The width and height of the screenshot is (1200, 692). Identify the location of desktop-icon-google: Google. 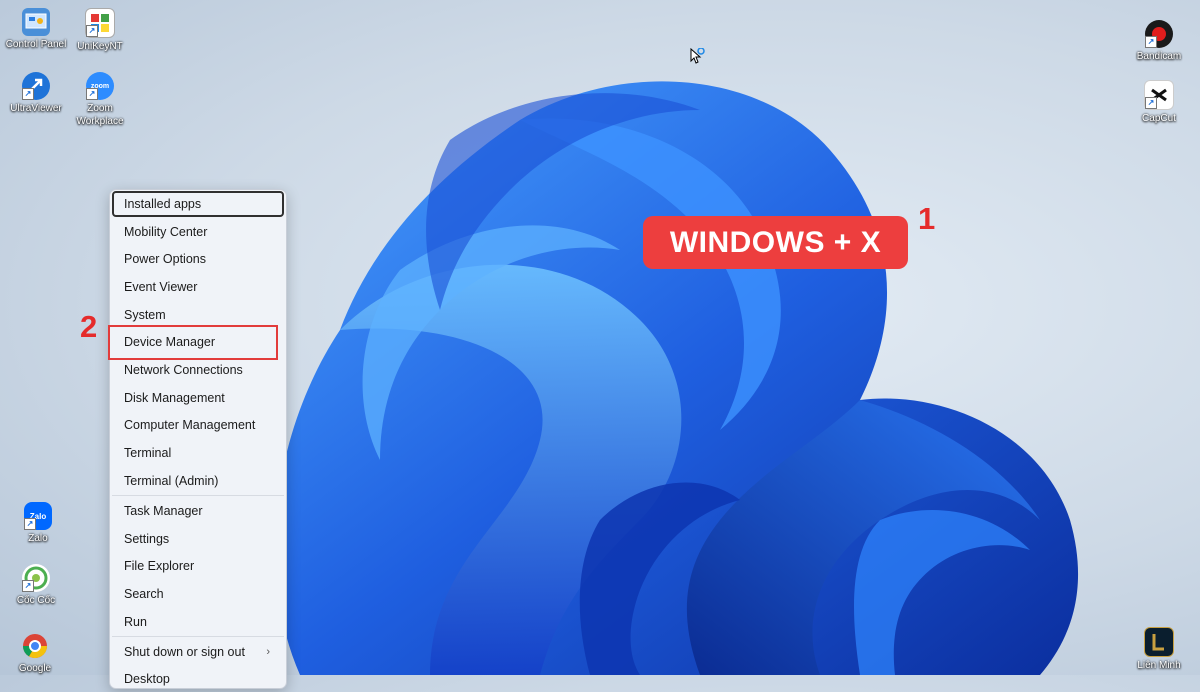
(36, 653).